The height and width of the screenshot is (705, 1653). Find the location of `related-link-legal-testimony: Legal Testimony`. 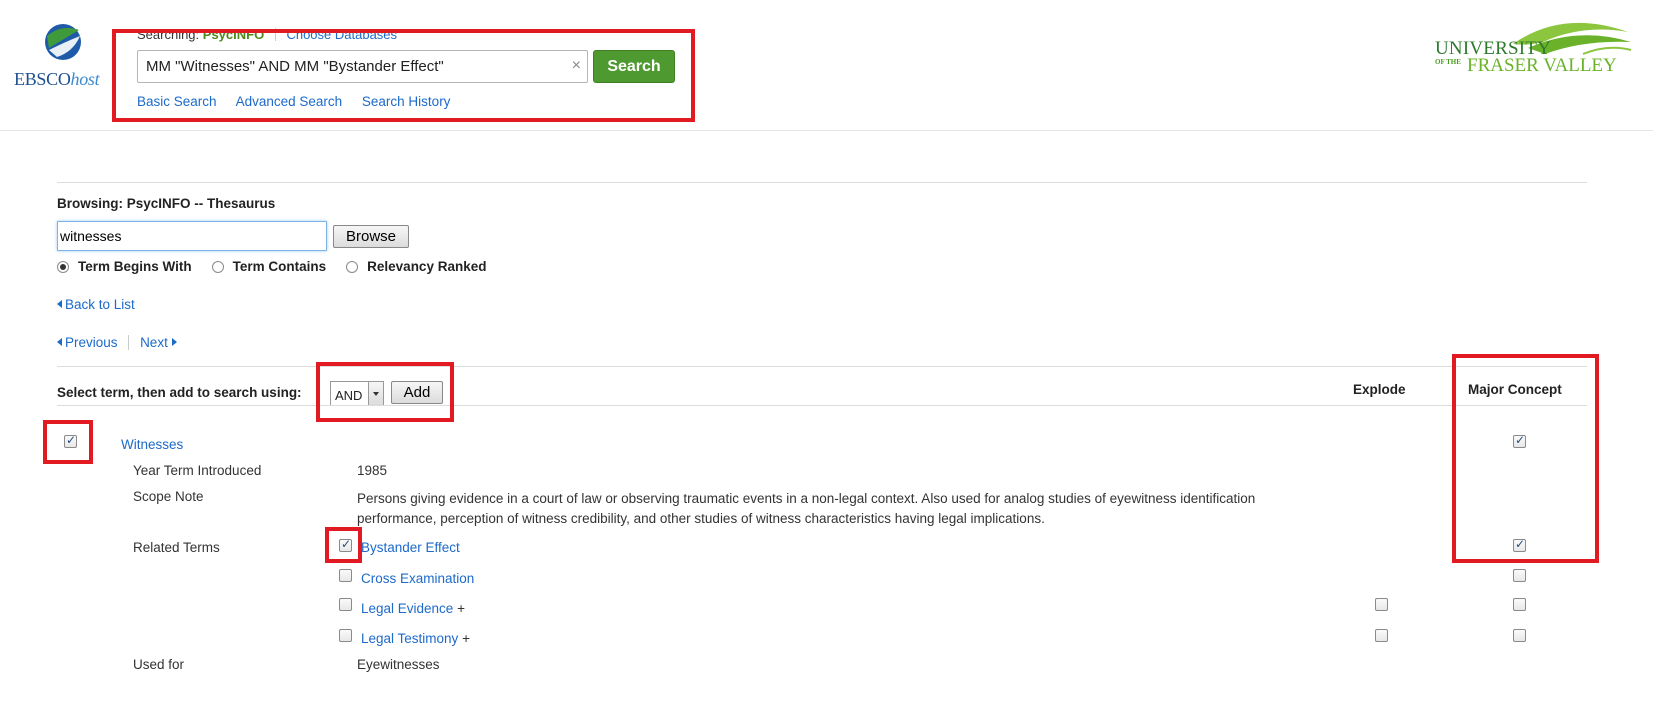

related-link-legal-testimony: Legal Testimony is located at coordinates (409, 638).